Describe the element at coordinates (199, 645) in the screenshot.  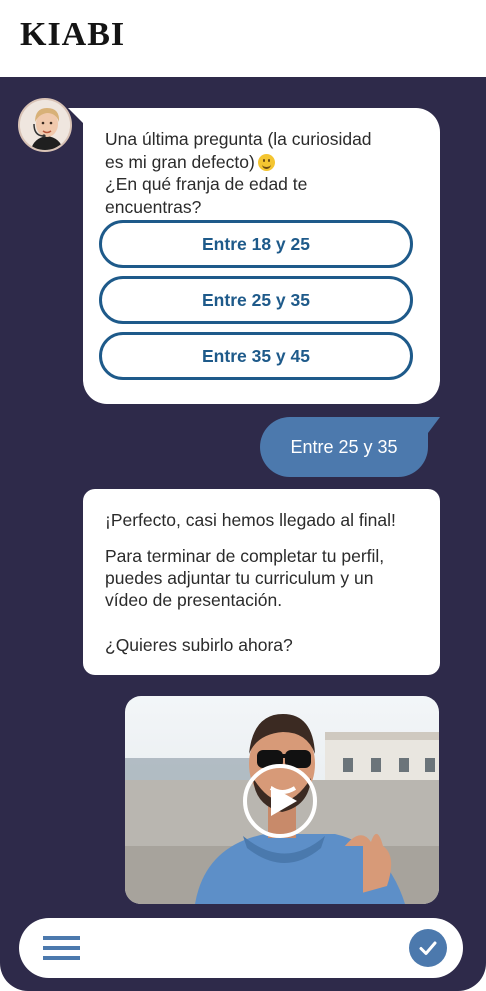
I see `message-line: ¿Quieres subirlo ahora?` at that location.